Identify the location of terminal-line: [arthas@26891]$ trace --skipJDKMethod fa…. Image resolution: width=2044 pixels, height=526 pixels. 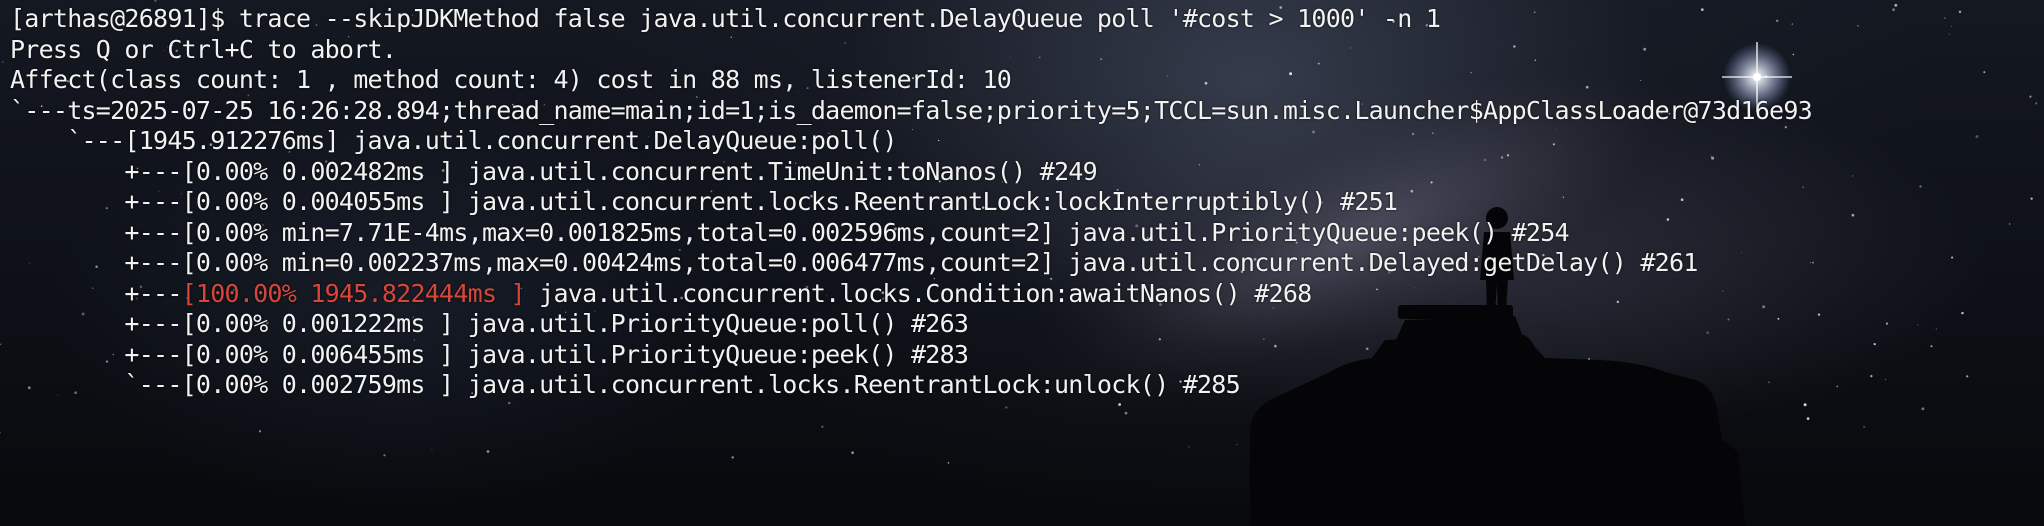
(725, 18).